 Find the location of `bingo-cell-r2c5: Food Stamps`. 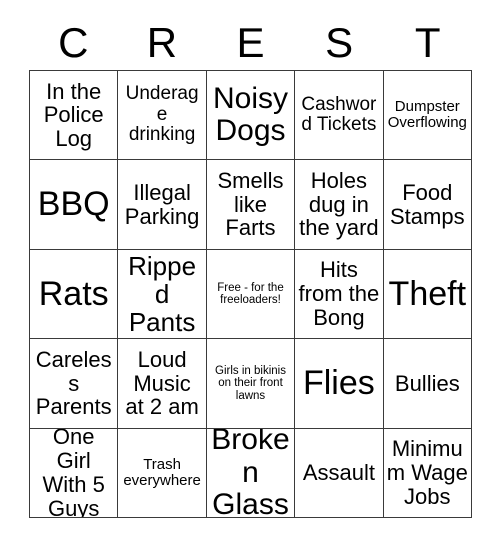

bingo-cell-r2c5: Food Stamps is located at coordinates (427, 205).